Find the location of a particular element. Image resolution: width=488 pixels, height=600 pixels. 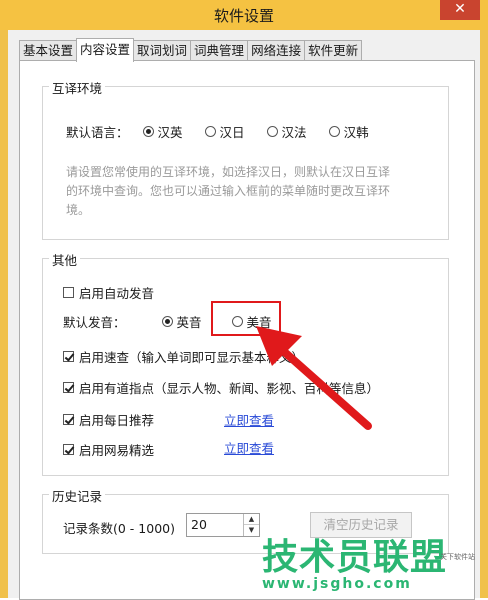

group-title: 互译环境 is located at coordinates (77, 87).